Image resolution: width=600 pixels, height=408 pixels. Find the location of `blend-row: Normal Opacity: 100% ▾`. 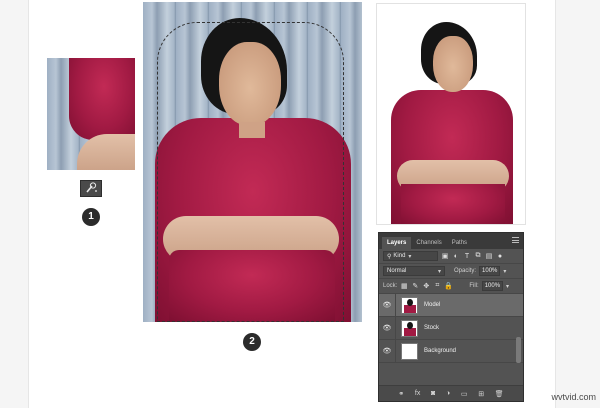

blend-row: Normal Opacity: 100% ▾ is located at coordinates (451, 271).